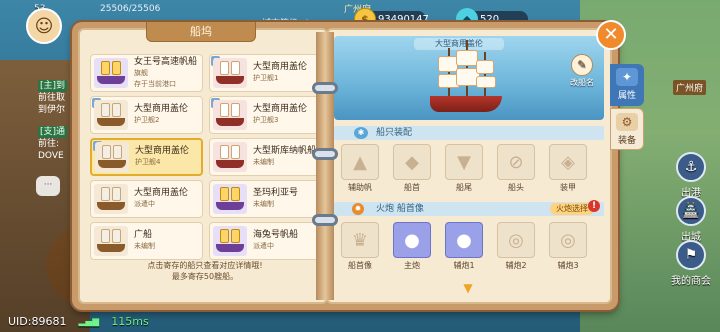 The width and height of the screenshot is (720, 332). What do you see at coordinates (516, 187) in the screenshot?
I see `slot-label: 船头` at bounding box center [516, 187].